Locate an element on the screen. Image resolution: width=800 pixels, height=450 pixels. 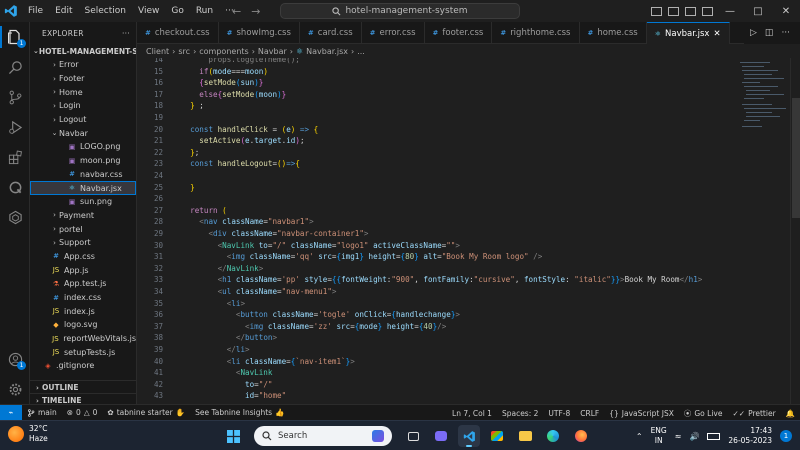
editor-tab: # footer.css is located at coordinates (459, 33).